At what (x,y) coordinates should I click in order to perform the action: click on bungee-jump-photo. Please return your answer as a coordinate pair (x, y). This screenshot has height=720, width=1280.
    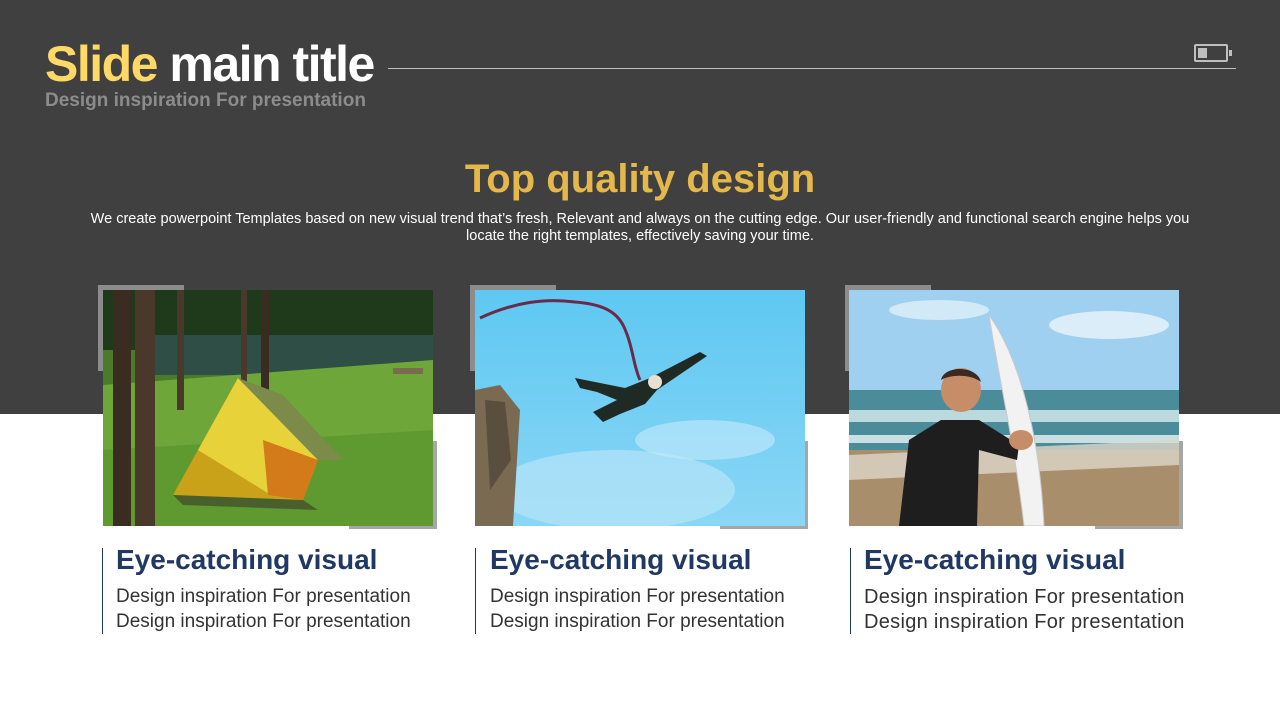
    Looking at the image, I should click on (640, 408).